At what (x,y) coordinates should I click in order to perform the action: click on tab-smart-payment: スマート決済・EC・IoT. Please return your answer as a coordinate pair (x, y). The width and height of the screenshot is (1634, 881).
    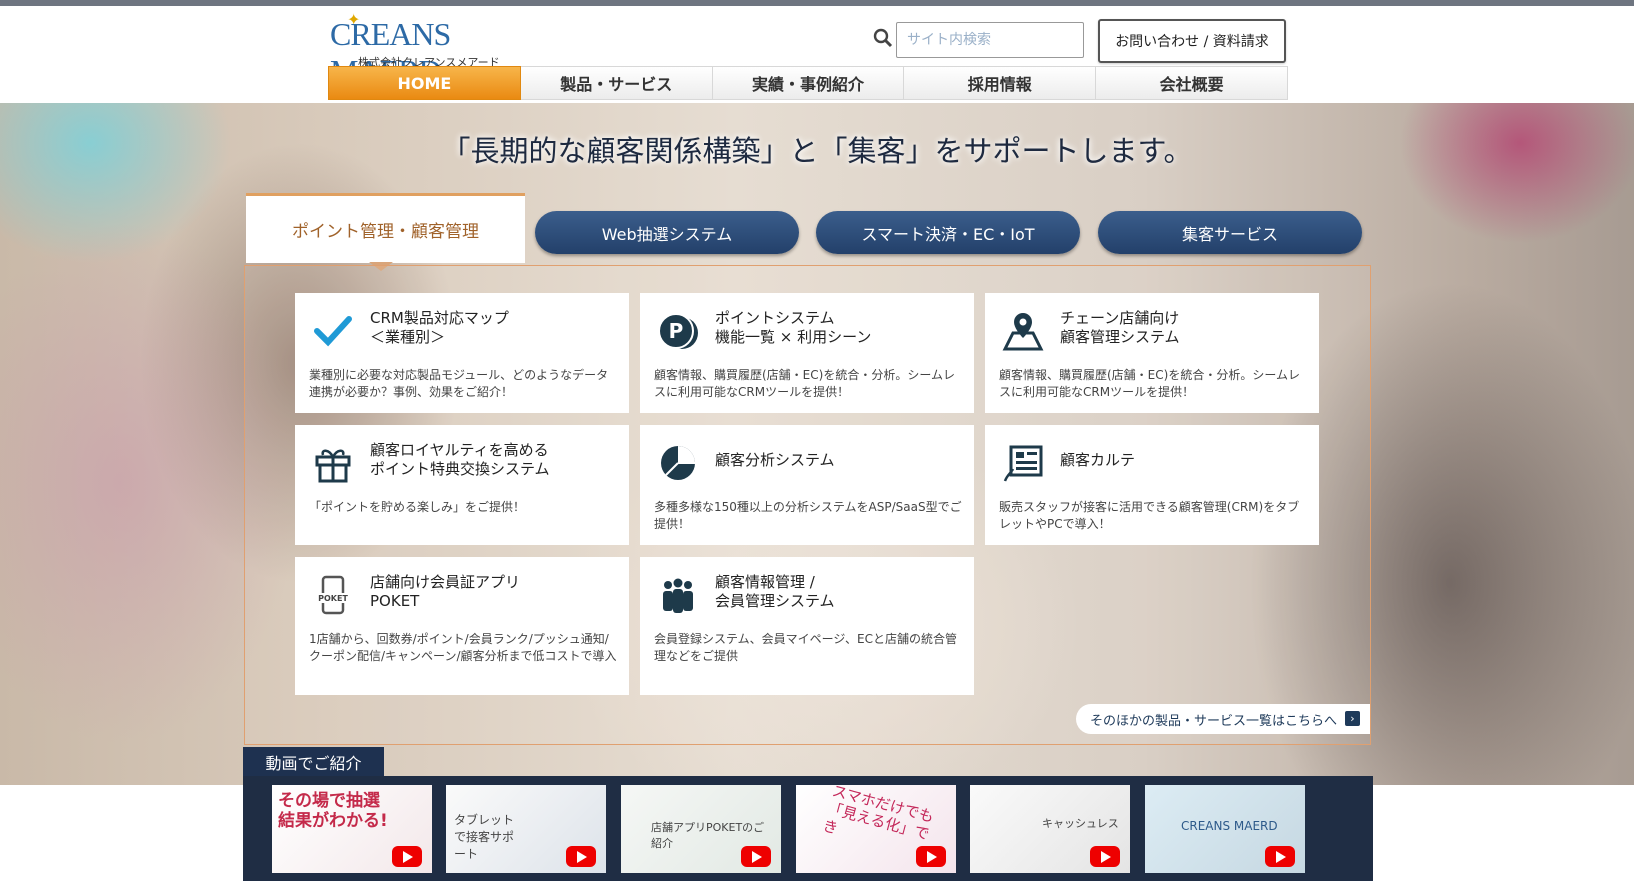
    Looking at the image, I should click on (948, 232).